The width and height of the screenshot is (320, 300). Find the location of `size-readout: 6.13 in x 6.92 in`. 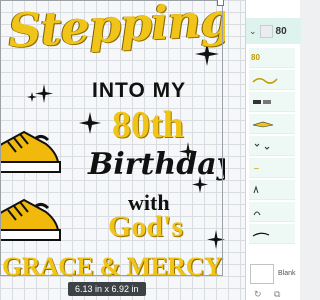

size-readout: 6.13 in x 6.92 in is located at coordinates (107, 289).